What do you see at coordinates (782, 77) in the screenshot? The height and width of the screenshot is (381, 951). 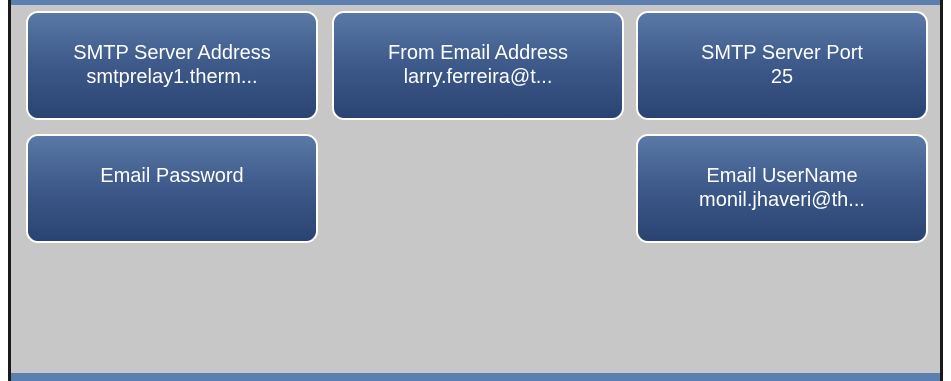 I see `smtp-server-port-value: 25` at bounding box center [782, 77].